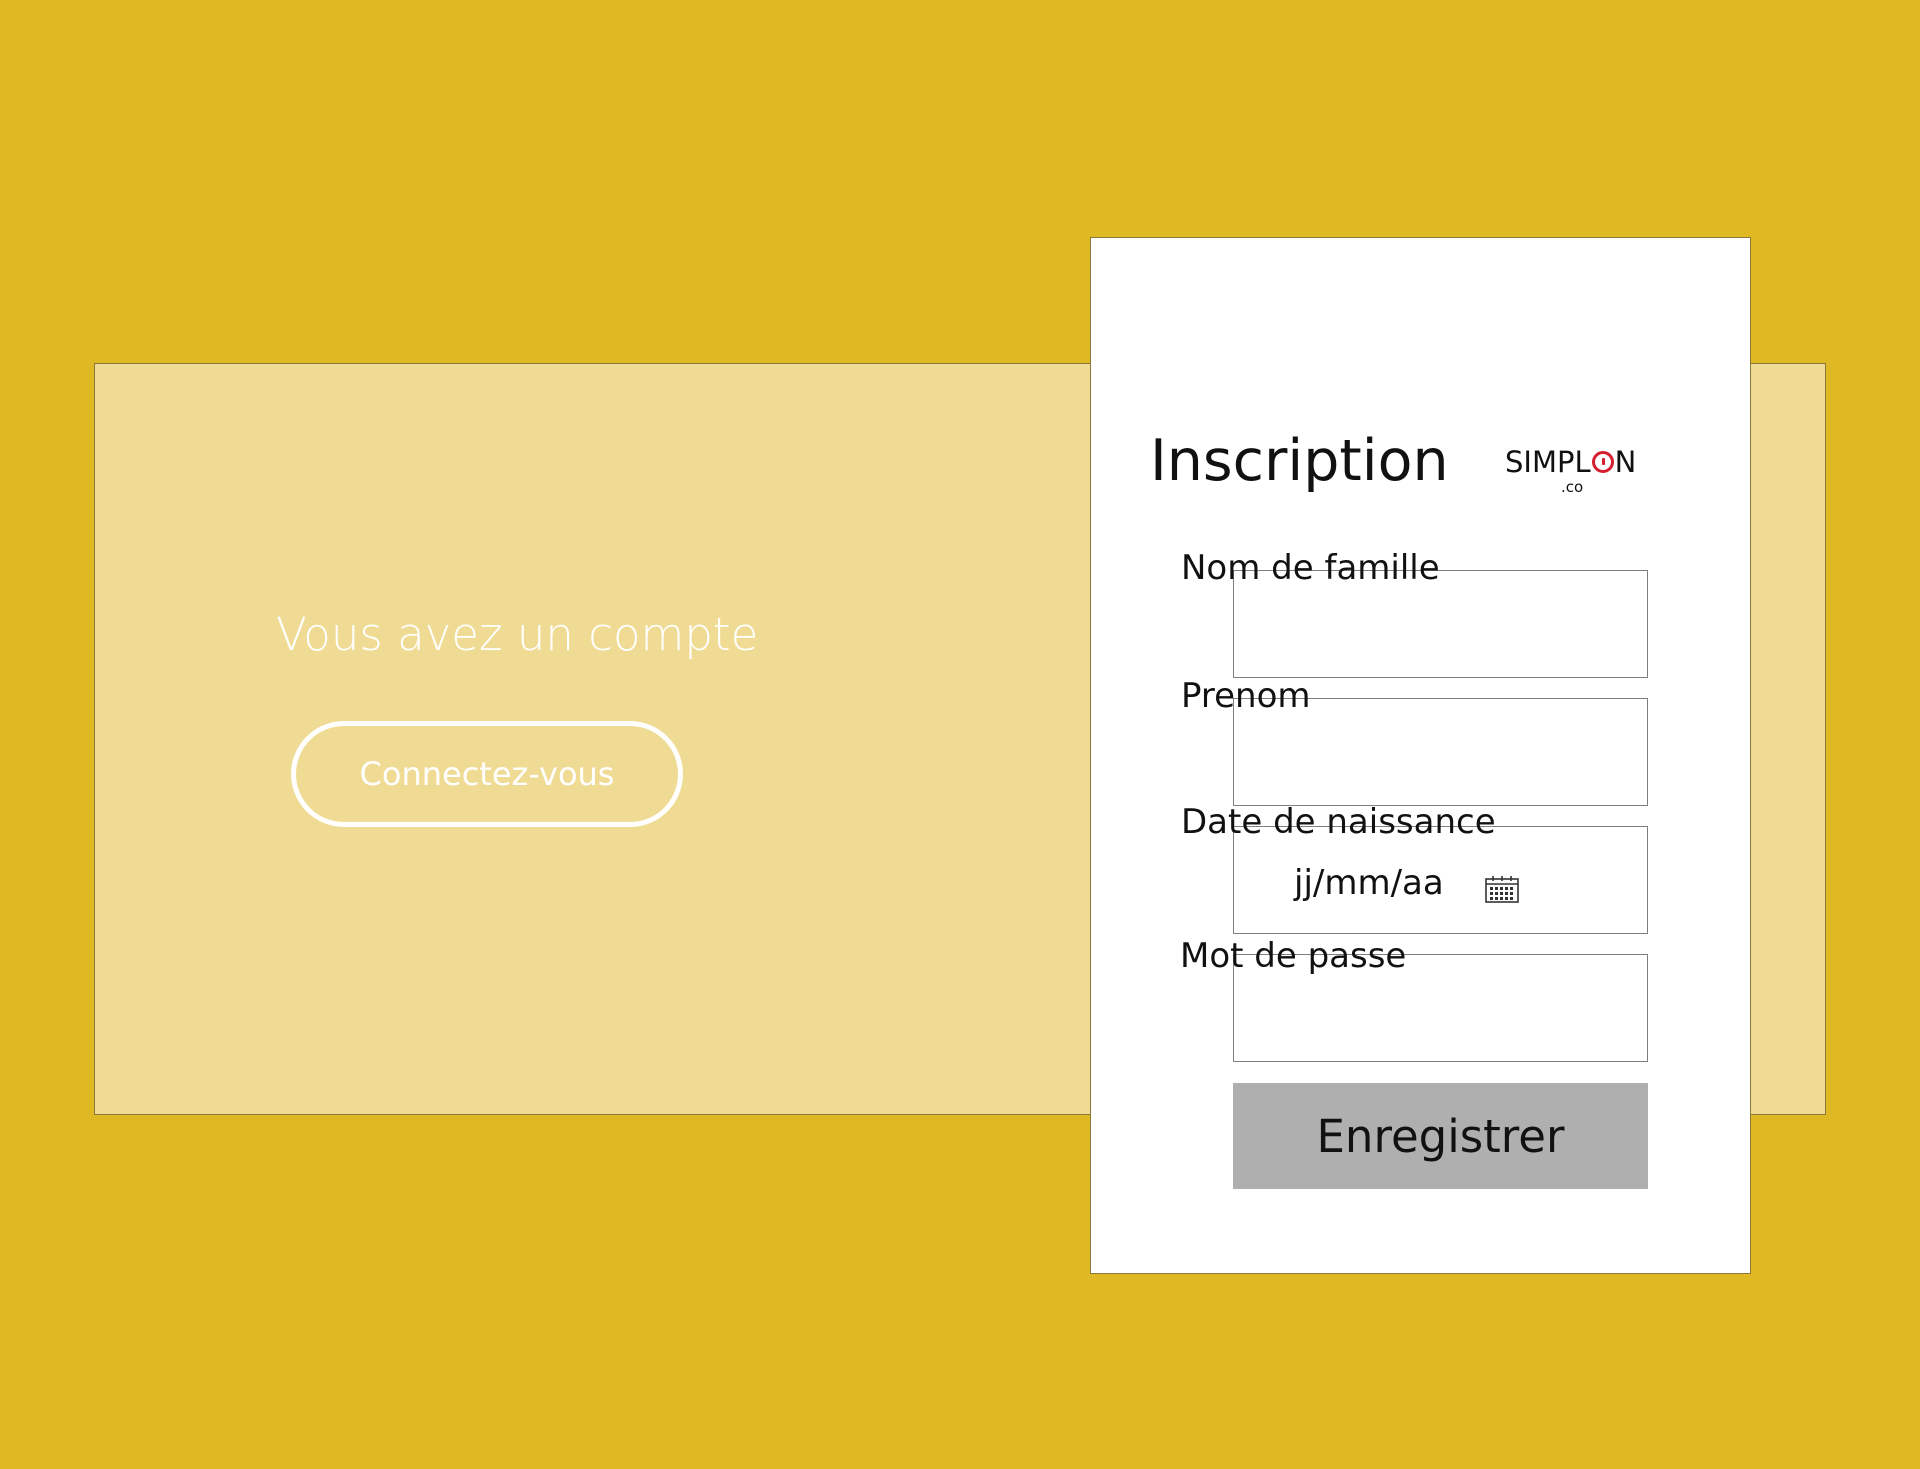  I want to click on register-button: Enregistrer, so click(1440, 1136).